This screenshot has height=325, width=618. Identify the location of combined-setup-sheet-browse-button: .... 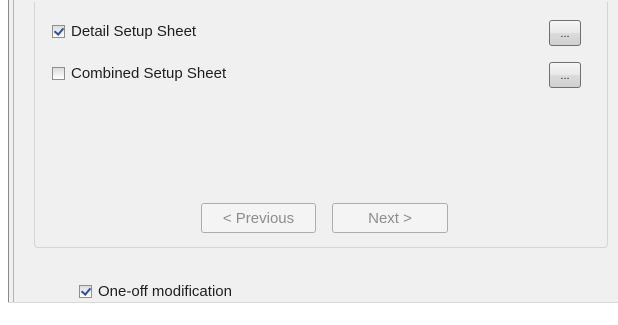
(565, 75).